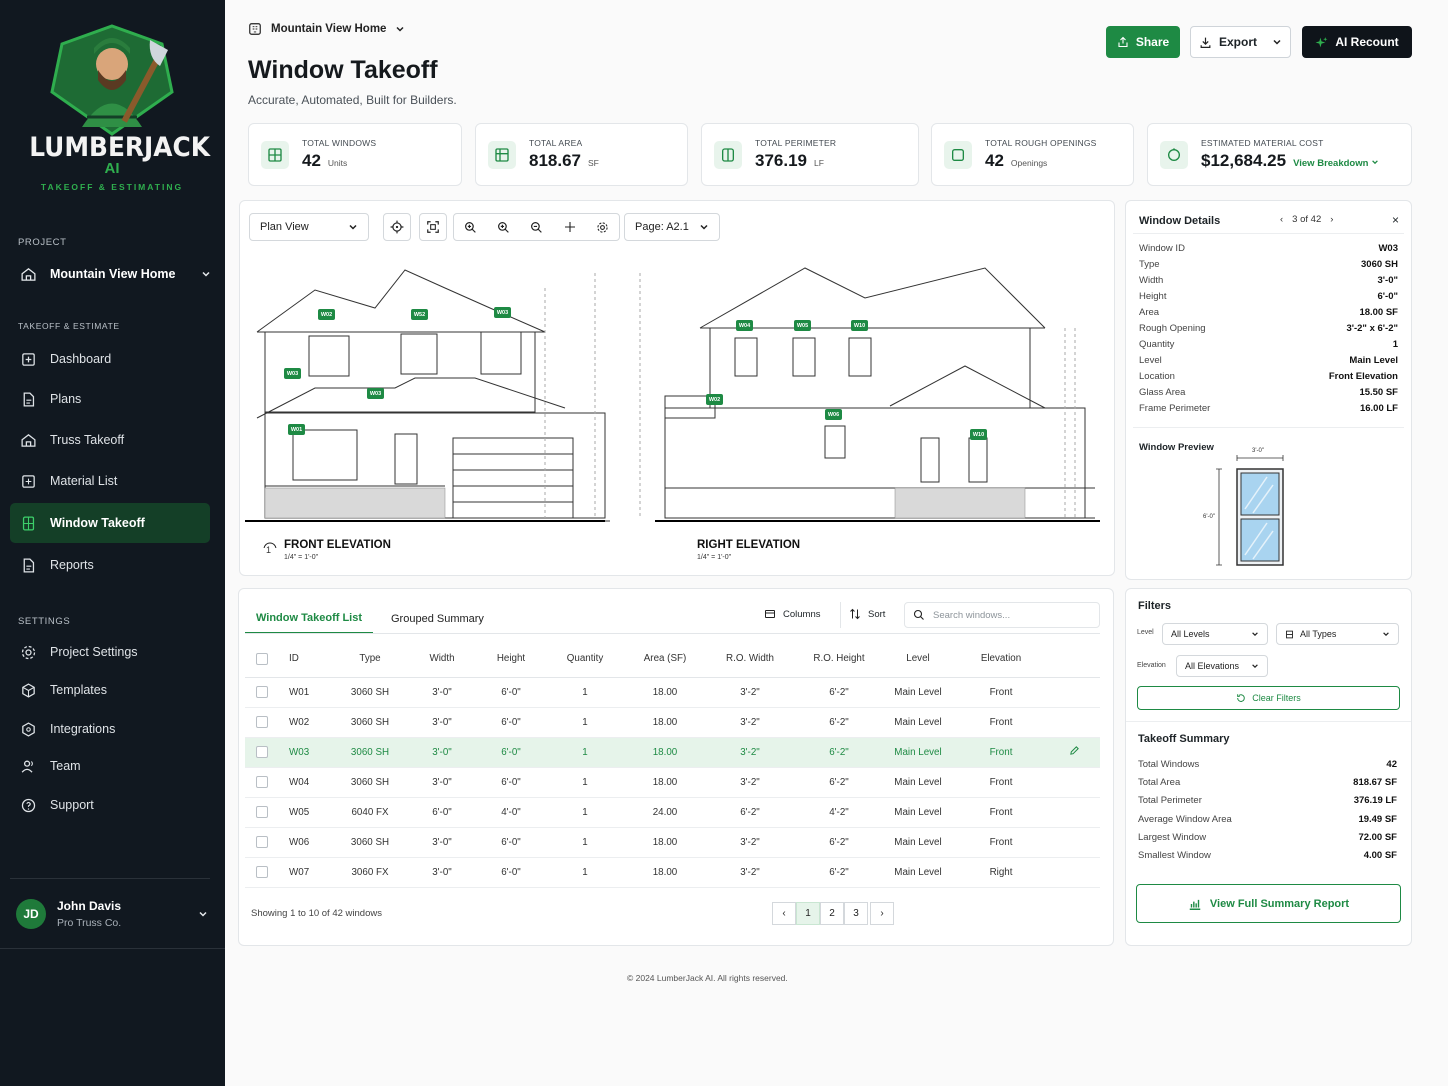 This screenshot has height=1086, width=1448. I want to click on nav-integrations: Integrations, so click(110, 729).